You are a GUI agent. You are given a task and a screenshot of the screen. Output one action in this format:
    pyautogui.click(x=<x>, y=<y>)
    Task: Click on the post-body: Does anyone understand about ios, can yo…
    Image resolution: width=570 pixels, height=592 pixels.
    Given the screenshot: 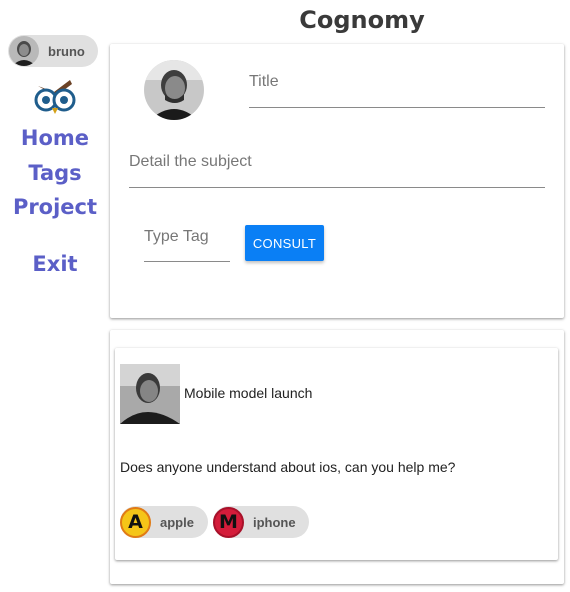 What is the action you would take?
    pyautogui.click(x=288, y=467)
    